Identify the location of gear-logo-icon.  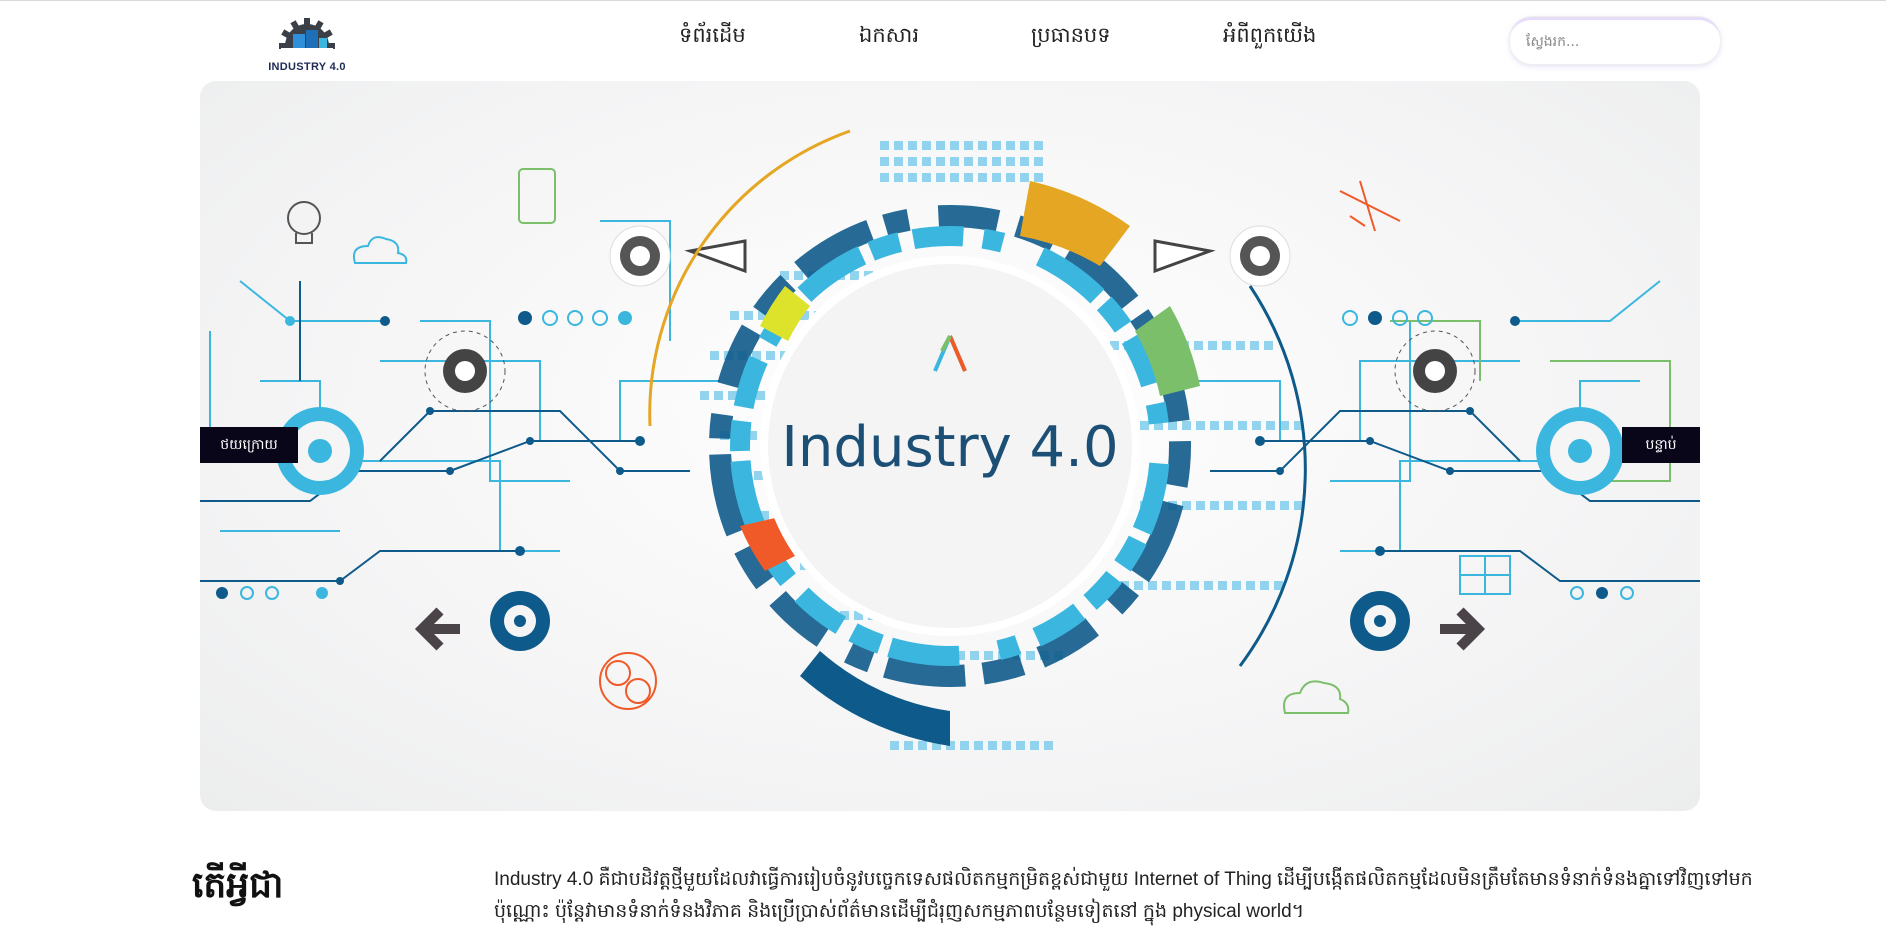
(307, 39).